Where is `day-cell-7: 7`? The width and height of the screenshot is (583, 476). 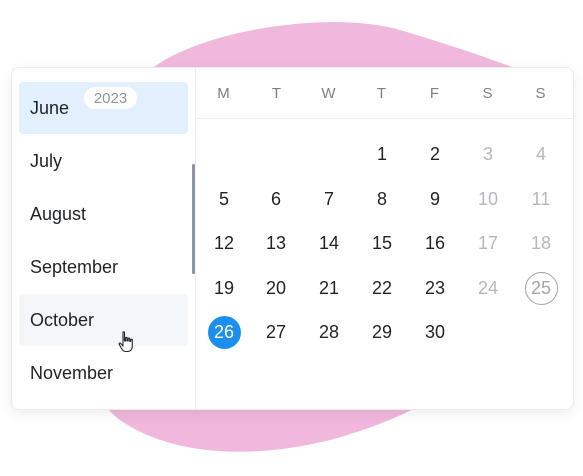 day-cell-7: 7 is located at coordinates (329, 199).